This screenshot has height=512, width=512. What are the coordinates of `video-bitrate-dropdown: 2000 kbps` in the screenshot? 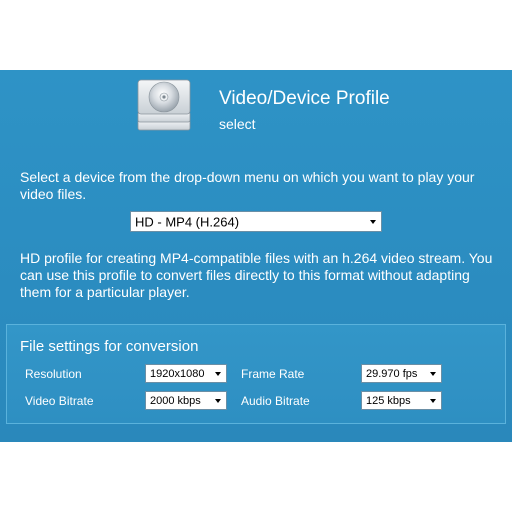 It's located at (186, 400).